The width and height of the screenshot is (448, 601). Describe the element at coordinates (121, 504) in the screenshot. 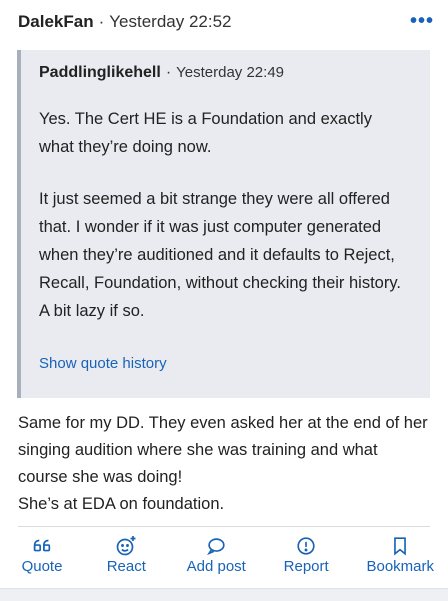

I see `post-text: She’s at EDA on foundation.` at that location.